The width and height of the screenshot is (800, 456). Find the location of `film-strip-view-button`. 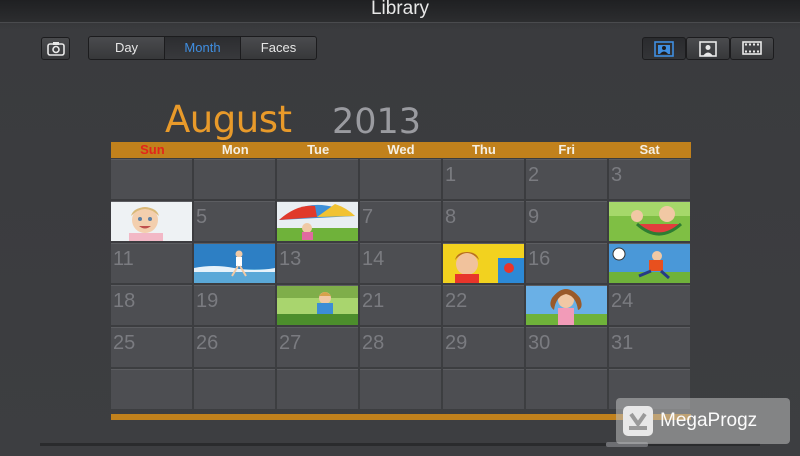

film-strip-view-button is located at coordinates (752, 48).